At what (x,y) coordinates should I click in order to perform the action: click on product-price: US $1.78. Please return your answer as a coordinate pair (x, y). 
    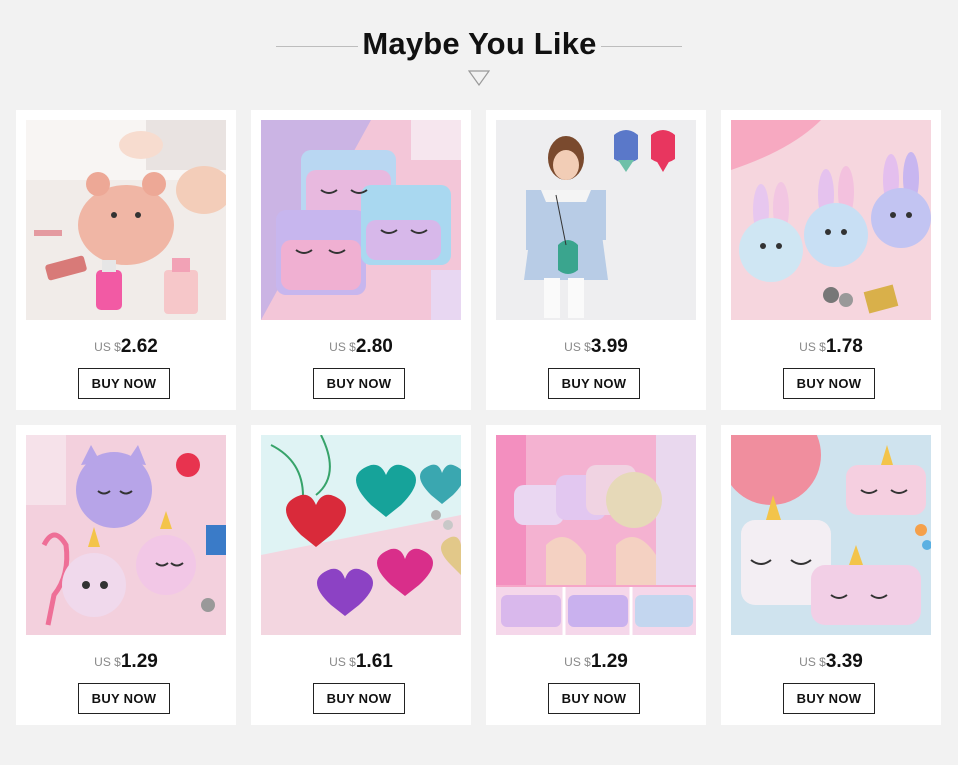
    Looking at the image, I should click on (831, 347).